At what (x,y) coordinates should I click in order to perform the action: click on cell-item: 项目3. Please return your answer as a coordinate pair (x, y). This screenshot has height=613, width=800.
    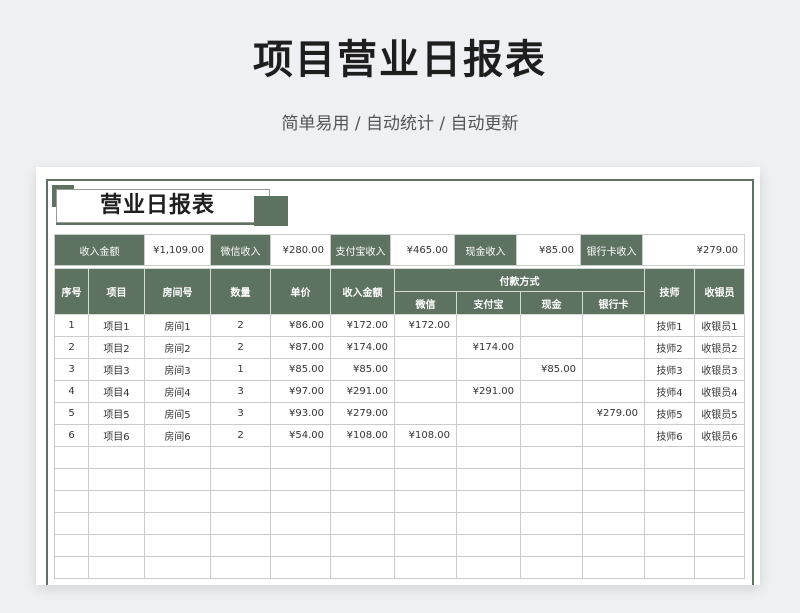
    Looking at the image, I should click on (116, 369).